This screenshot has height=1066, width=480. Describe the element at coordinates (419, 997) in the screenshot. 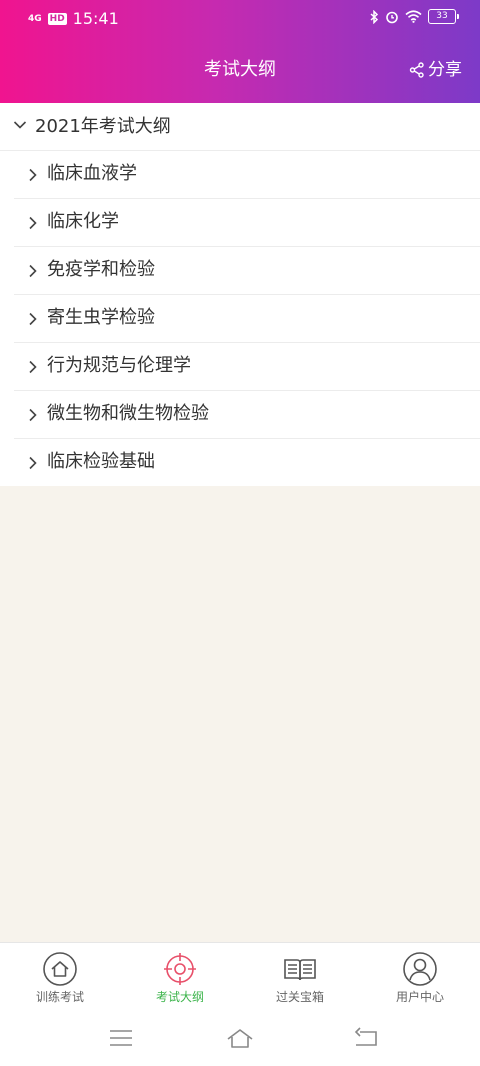

I see `tab-label: 用户中心` at that location.